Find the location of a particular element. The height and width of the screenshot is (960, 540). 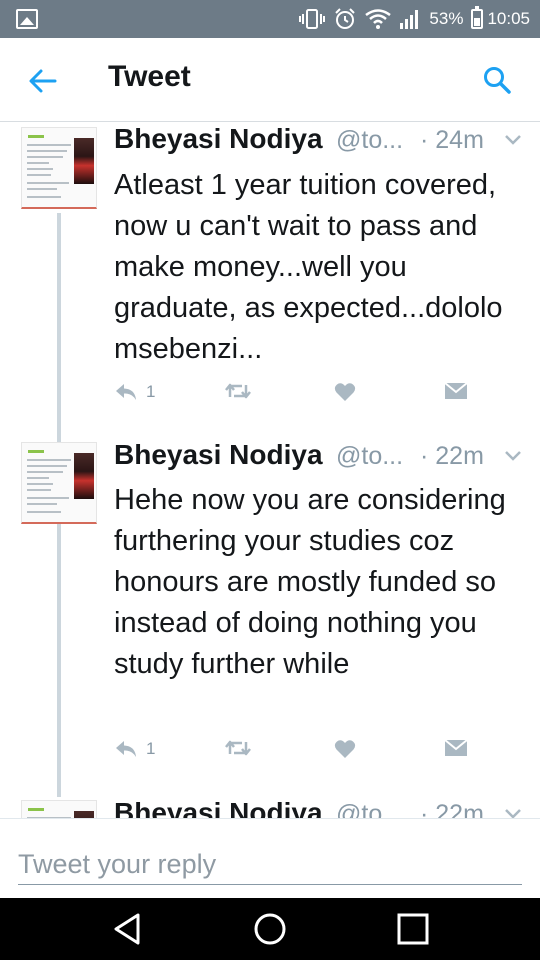

arrow-left-icon is located at coordinates (43, 81).